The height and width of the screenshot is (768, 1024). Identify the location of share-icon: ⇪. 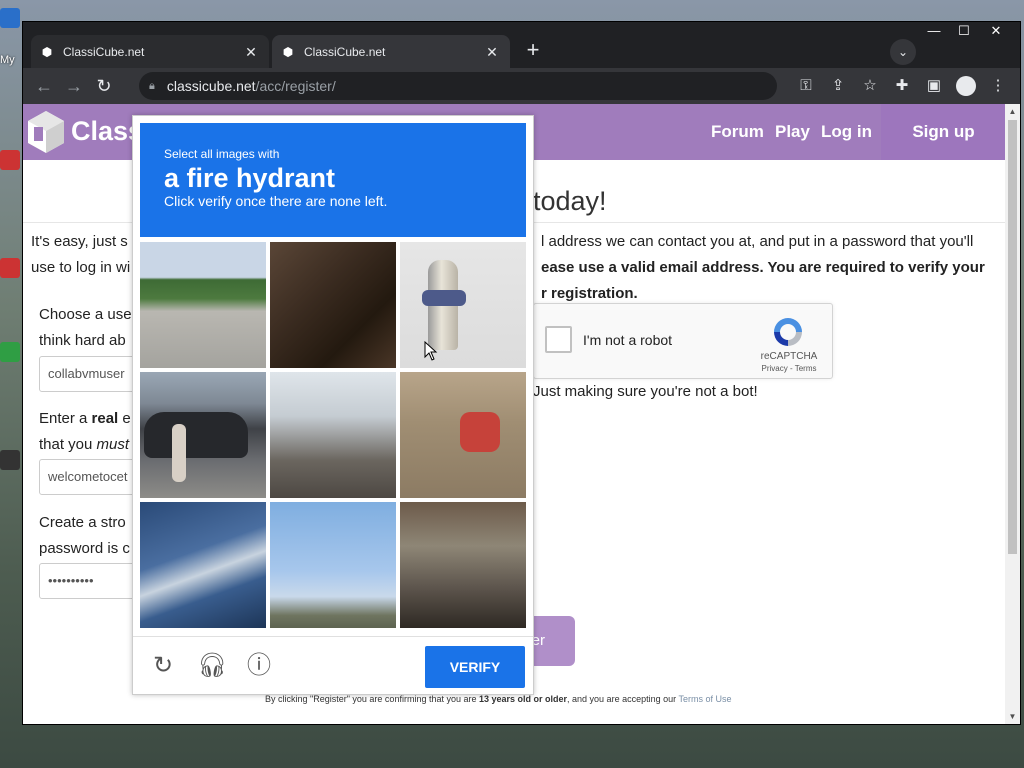
(838, 86).